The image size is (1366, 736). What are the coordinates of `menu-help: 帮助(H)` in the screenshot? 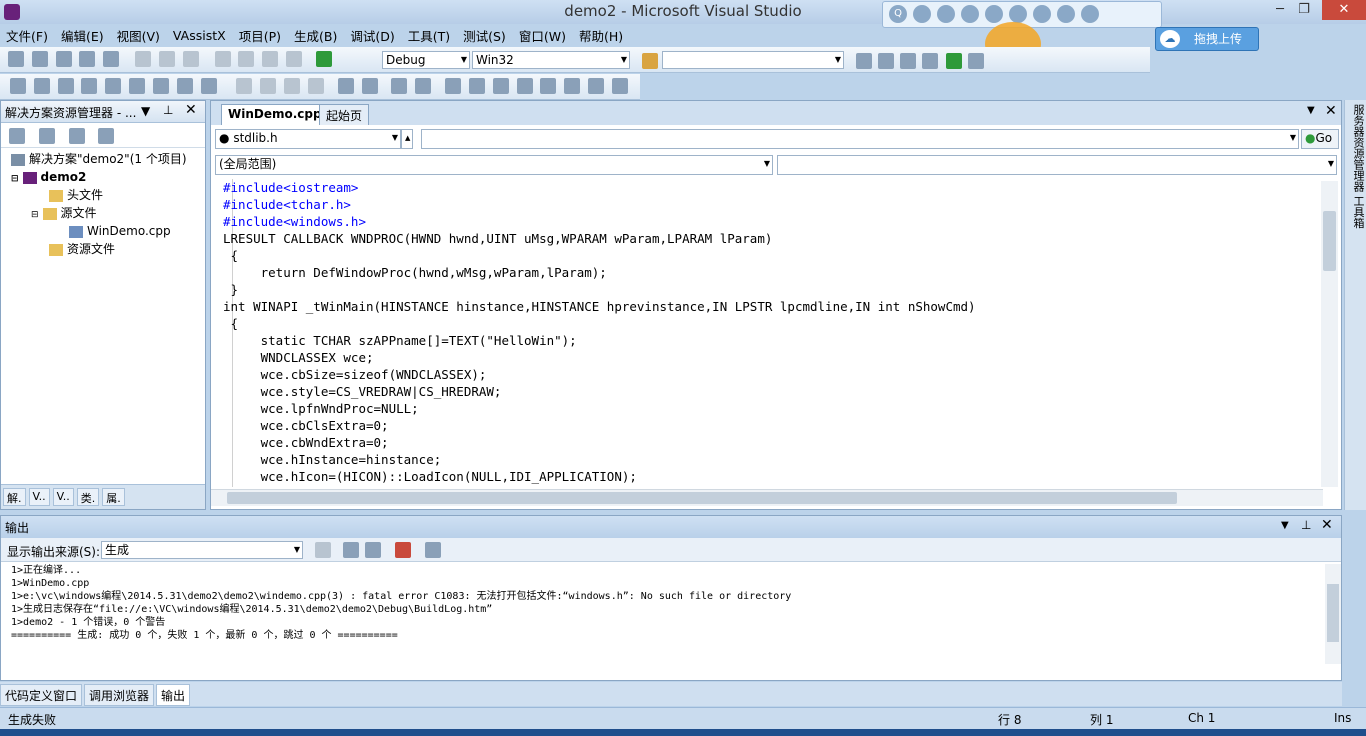 It's located at (601, 35).